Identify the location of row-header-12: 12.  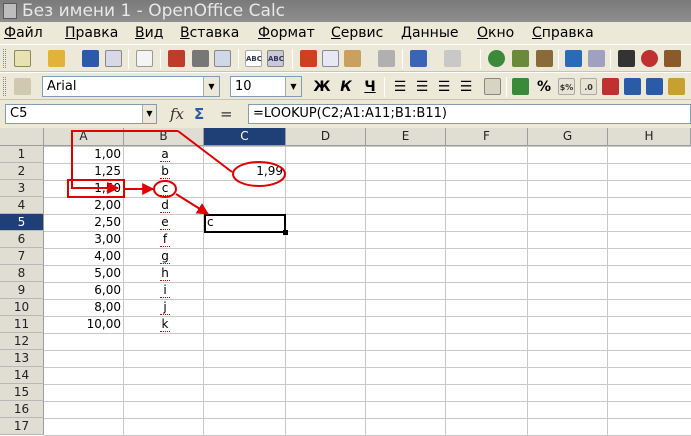
(22, 341).